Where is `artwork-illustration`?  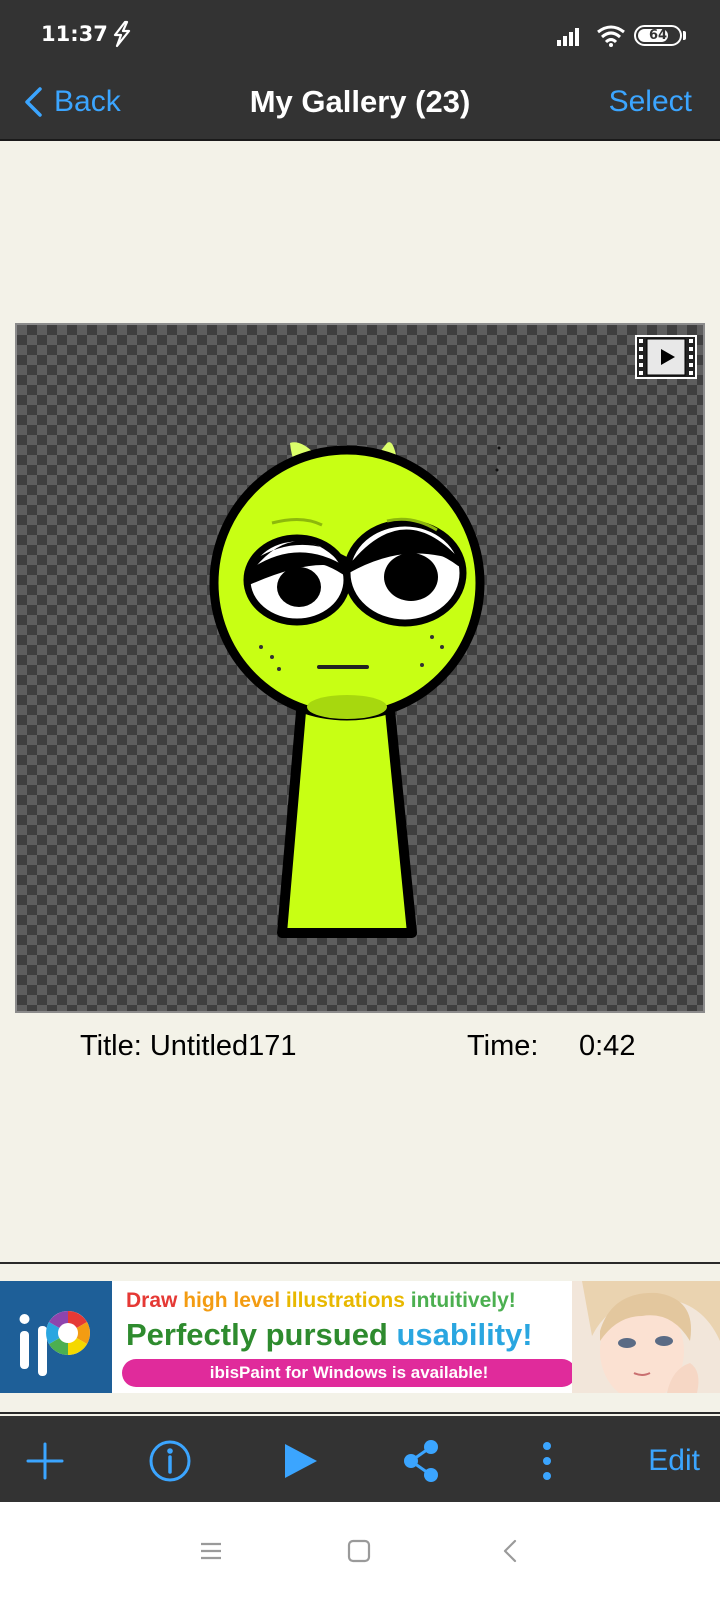 artwork-illustration is located at coordinates (355, 690).